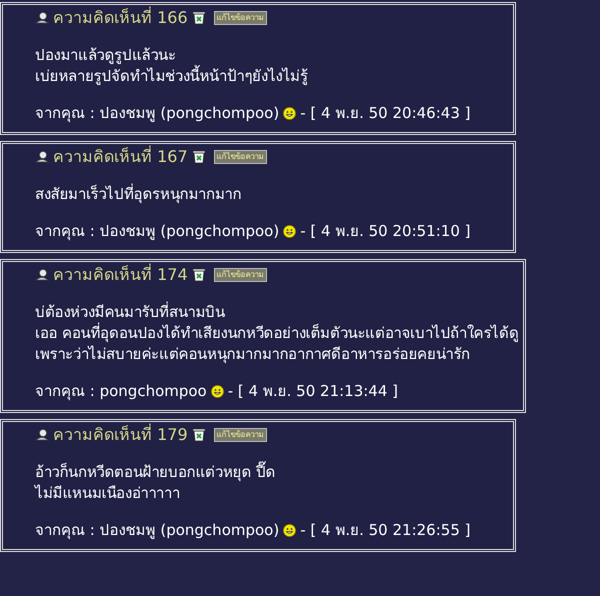  Describe the element at coordinates (155, 472) in the screenshot. I see `comment-text: อ้าวก็นกหวีดตอนฝ้ายบอกแต่วหยุด ปี๊ด` at that location.